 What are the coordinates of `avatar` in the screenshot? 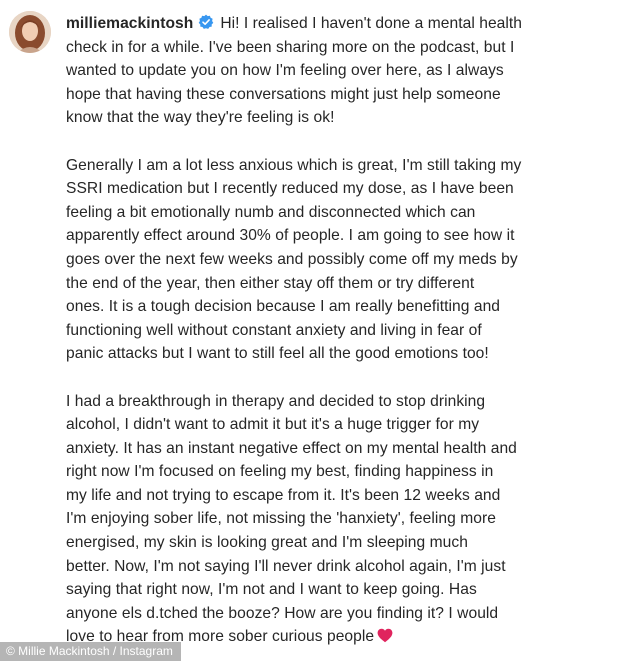 It's located at (30, 32).